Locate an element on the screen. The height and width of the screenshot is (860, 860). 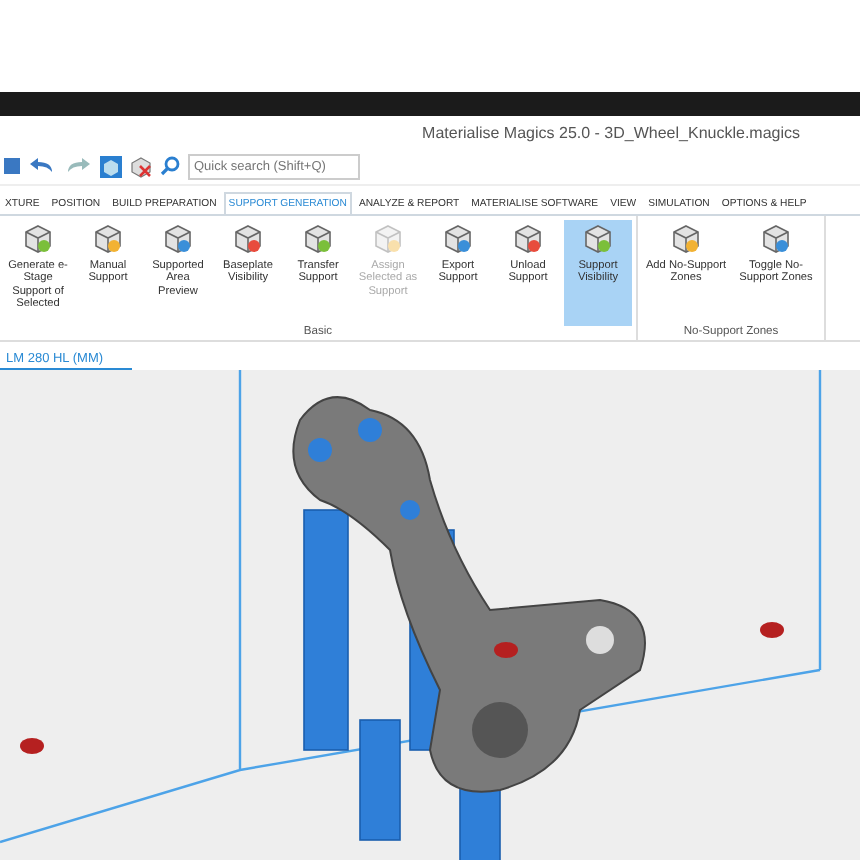
search-icon is located at coordinates (170, 166).